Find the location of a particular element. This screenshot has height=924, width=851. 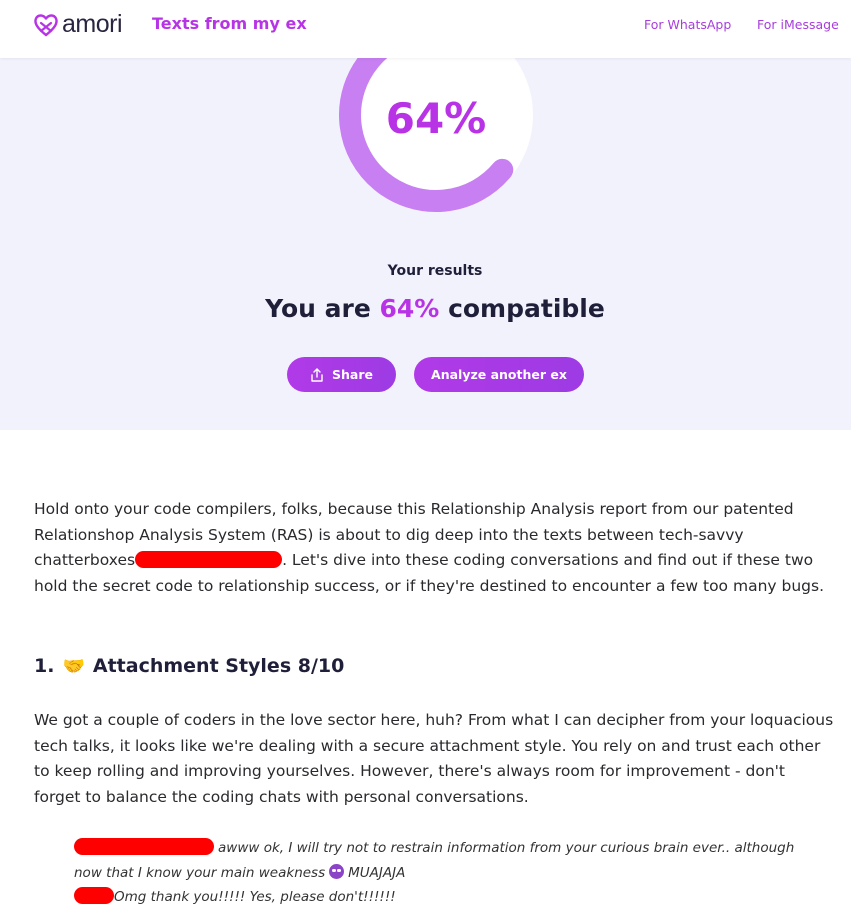

gauge-percent: 64% is located at coordinates (436, 118).